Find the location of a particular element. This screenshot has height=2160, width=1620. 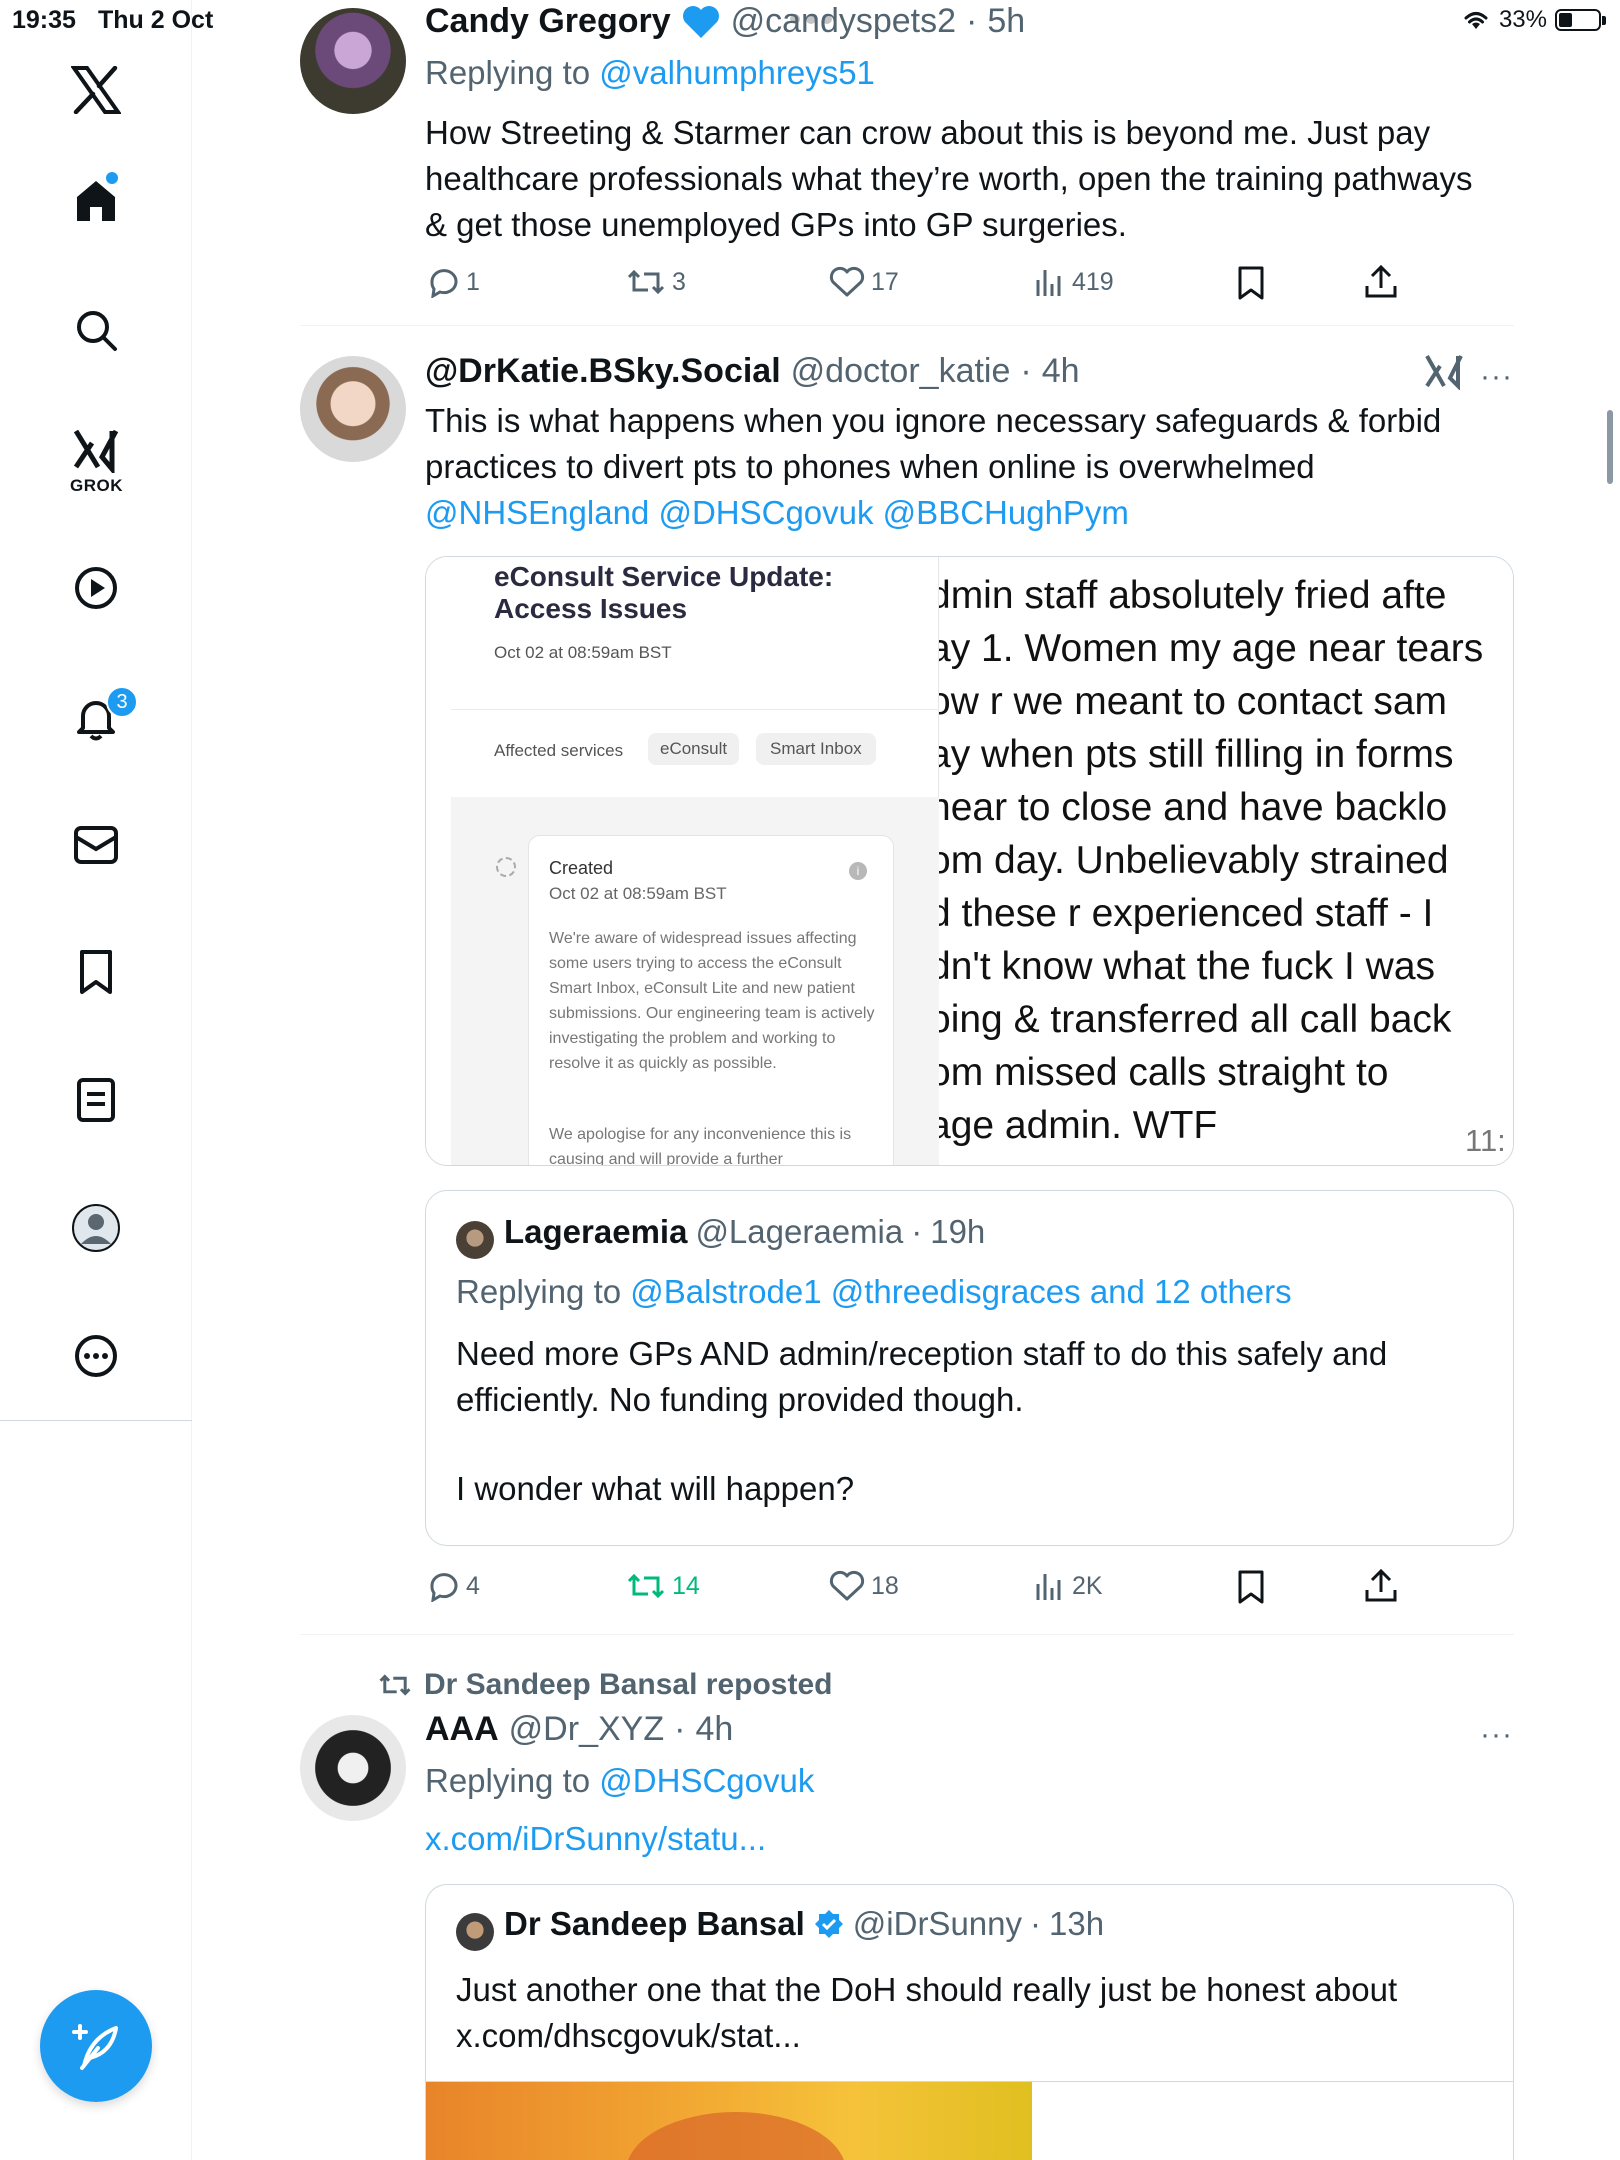

like-button: 17 is located at coordinates (864, 282).